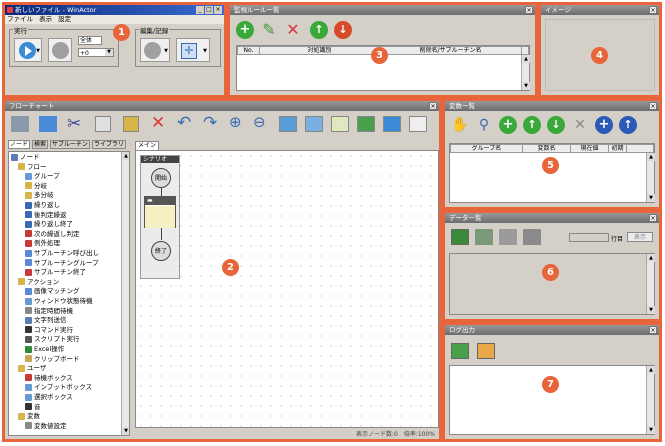 The width and height of the screenshot is (665, 446). I want to click on col-current: 現在値, so click(590, 148).